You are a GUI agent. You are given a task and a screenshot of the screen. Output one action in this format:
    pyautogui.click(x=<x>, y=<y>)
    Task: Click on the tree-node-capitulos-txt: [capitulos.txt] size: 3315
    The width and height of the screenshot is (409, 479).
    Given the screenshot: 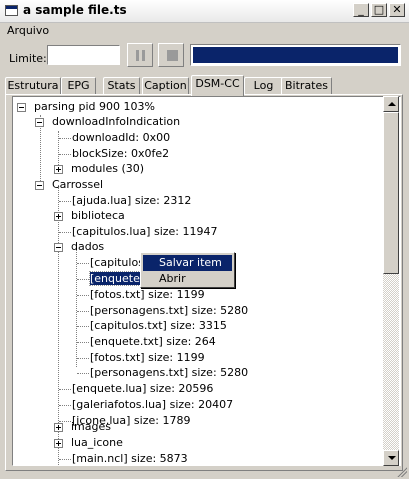 What is the action you would take?
    pyautogui.click(x=158, y=326)
    